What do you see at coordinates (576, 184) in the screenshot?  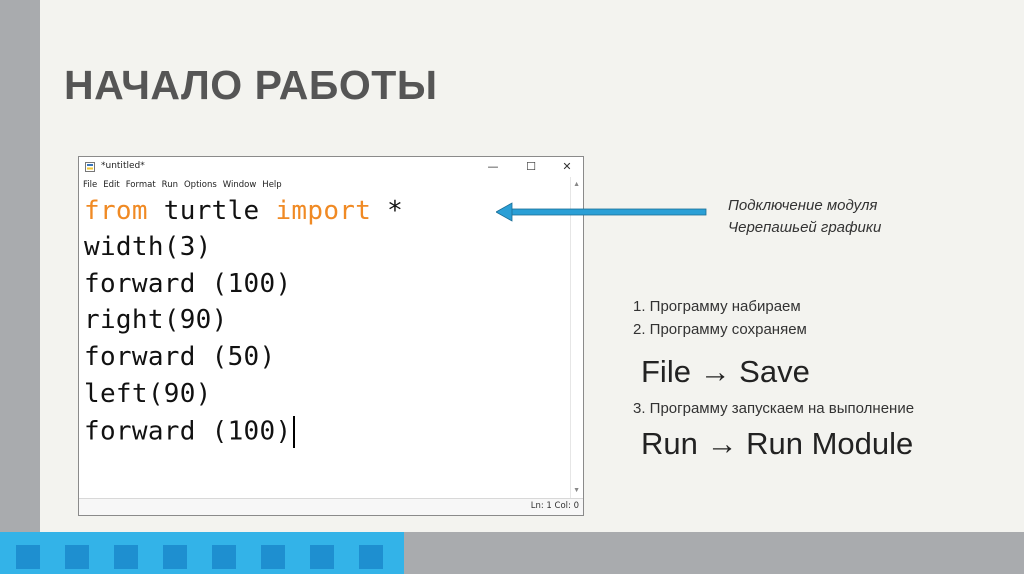 I see `scroll-up-icon: ▲` at bounding box center [576, 184].